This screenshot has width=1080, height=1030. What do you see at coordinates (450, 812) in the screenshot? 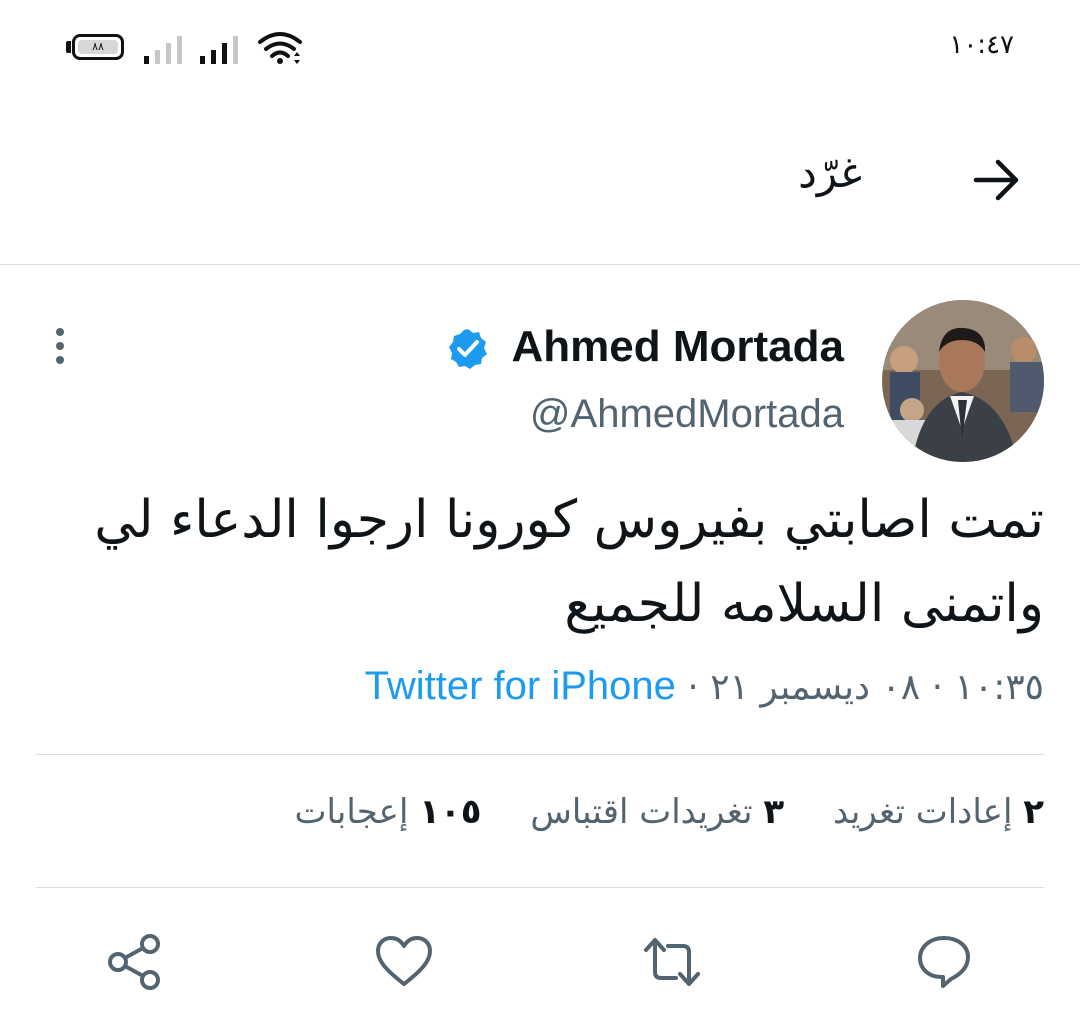
I see `likes-count: ١٠٥` at bounding box center [450, 812].